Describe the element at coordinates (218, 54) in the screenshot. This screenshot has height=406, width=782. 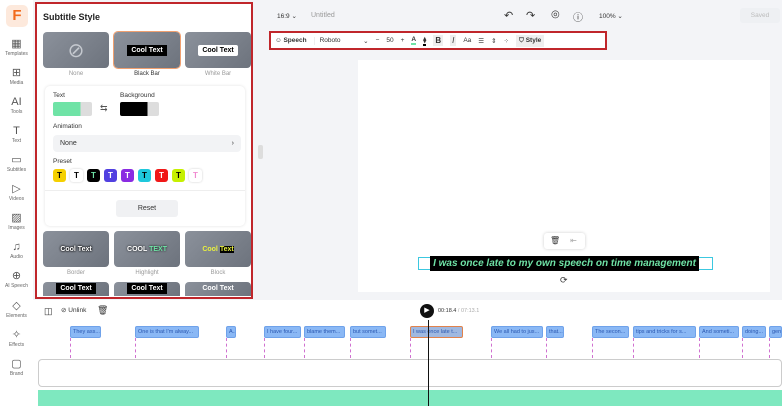
I see `style-tile-white-bar: Cool Text White Bar` at that location.